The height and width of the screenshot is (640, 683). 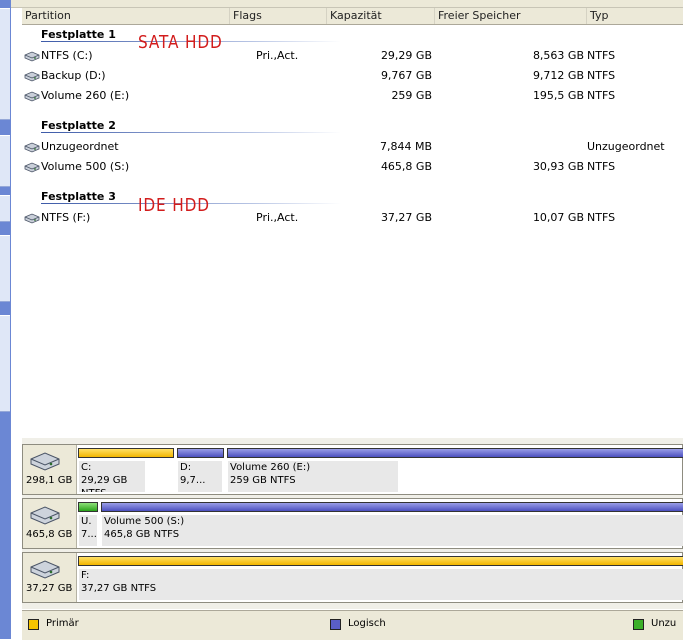 I want to click on legend: Primär Logisch Unzu, so click(x=352, y=625).